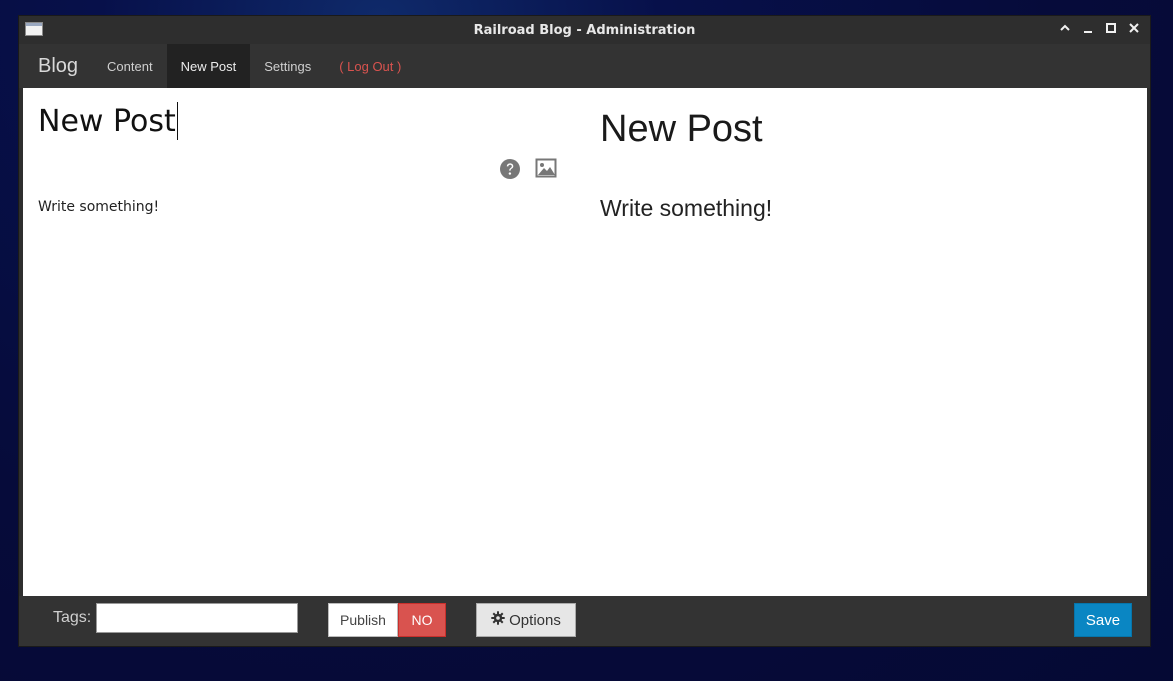 Image resolution: width=1173 pixels, height=681 pixels. Describe the element at coordinates (681, 129) in the screenshot. I see `preview-title: New Post` at that location.